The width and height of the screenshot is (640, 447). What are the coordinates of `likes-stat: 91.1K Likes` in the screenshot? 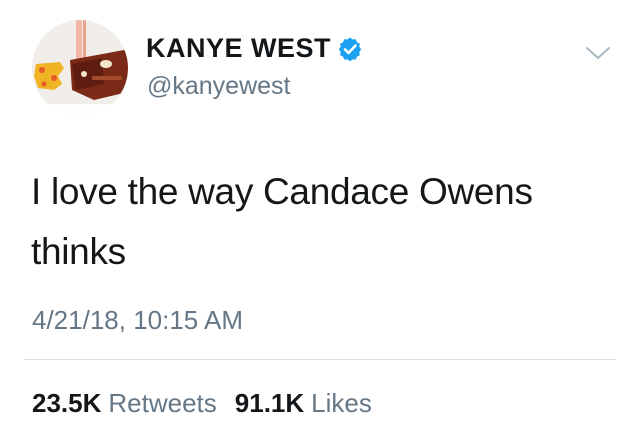 It's located at (303, 403).